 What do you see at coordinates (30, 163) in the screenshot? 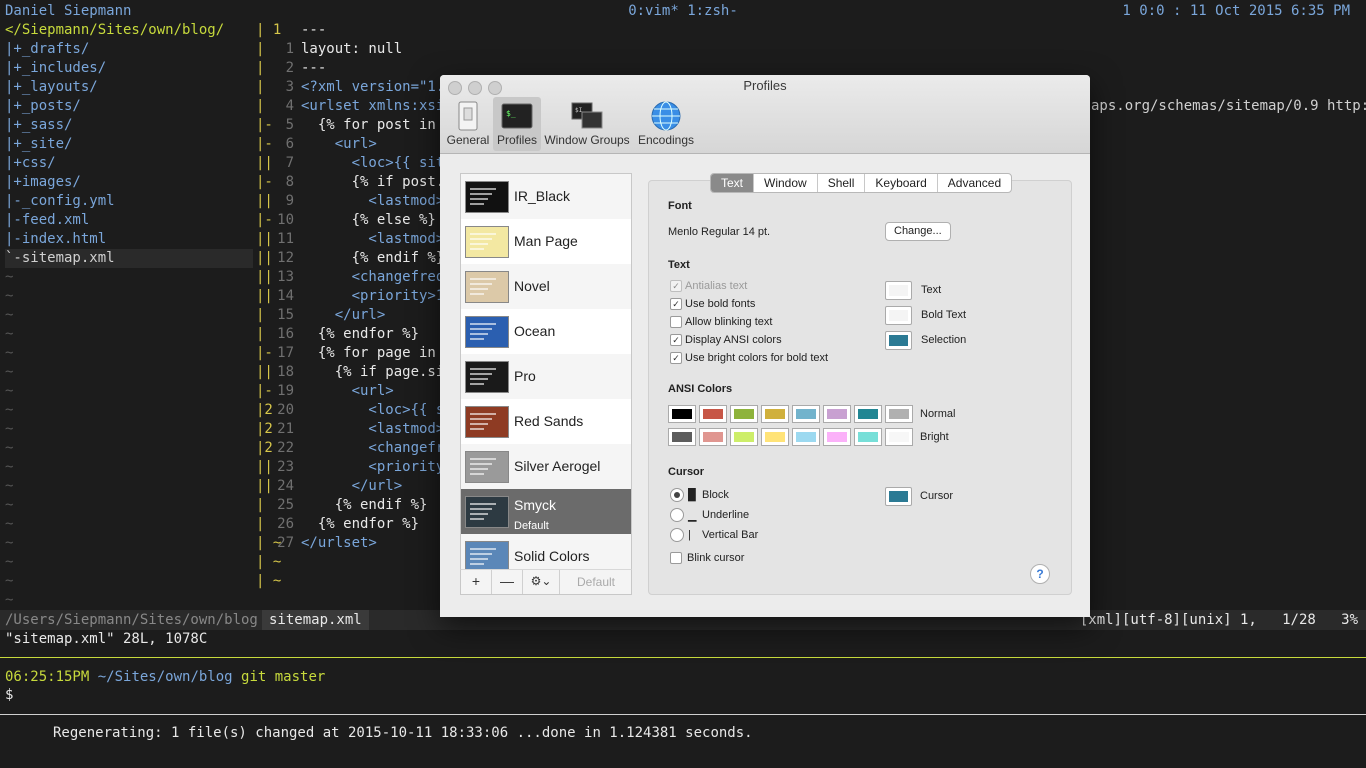
I see `tree-item: |+css/` at bounding box center [30, 163].